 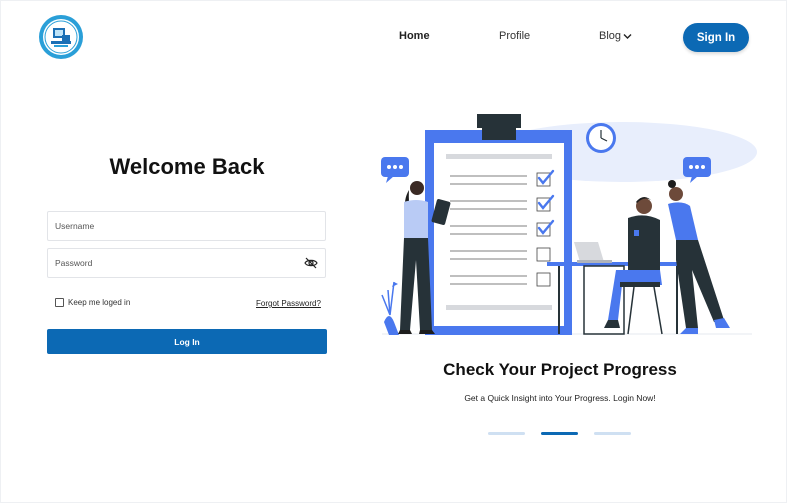 I want to click on promo-title: Check Your Project Progress, so click(x=560, y=369).